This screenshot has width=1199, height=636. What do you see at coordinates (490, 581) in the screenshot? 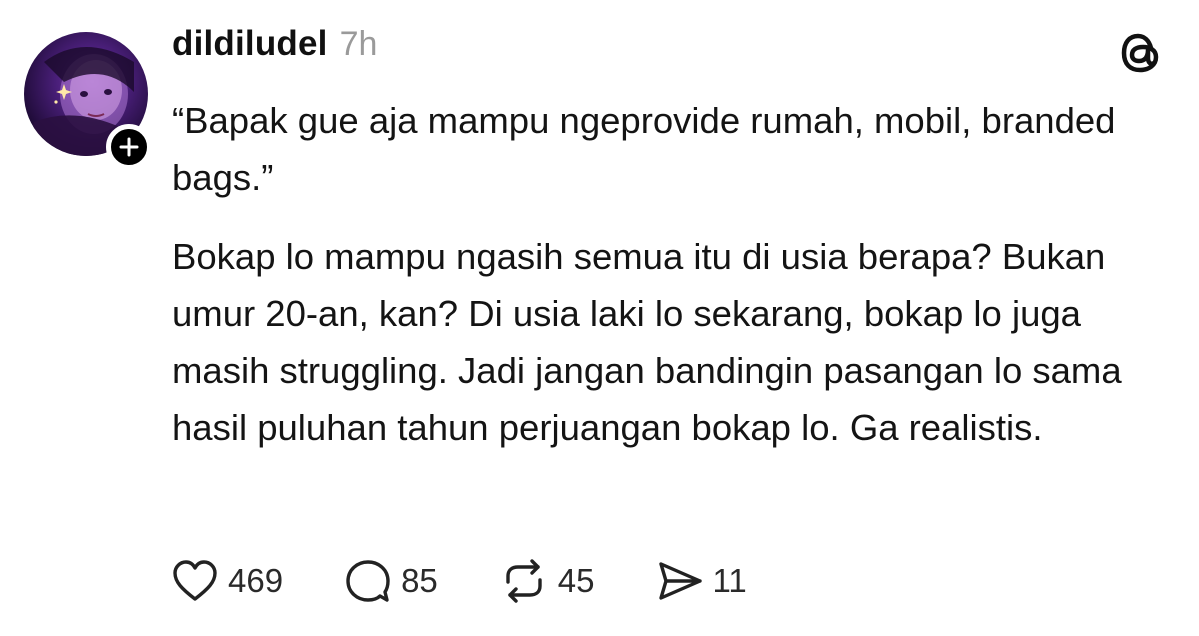
I see `post-actions: 469 85 45 11` at bounding box center [490, 581].